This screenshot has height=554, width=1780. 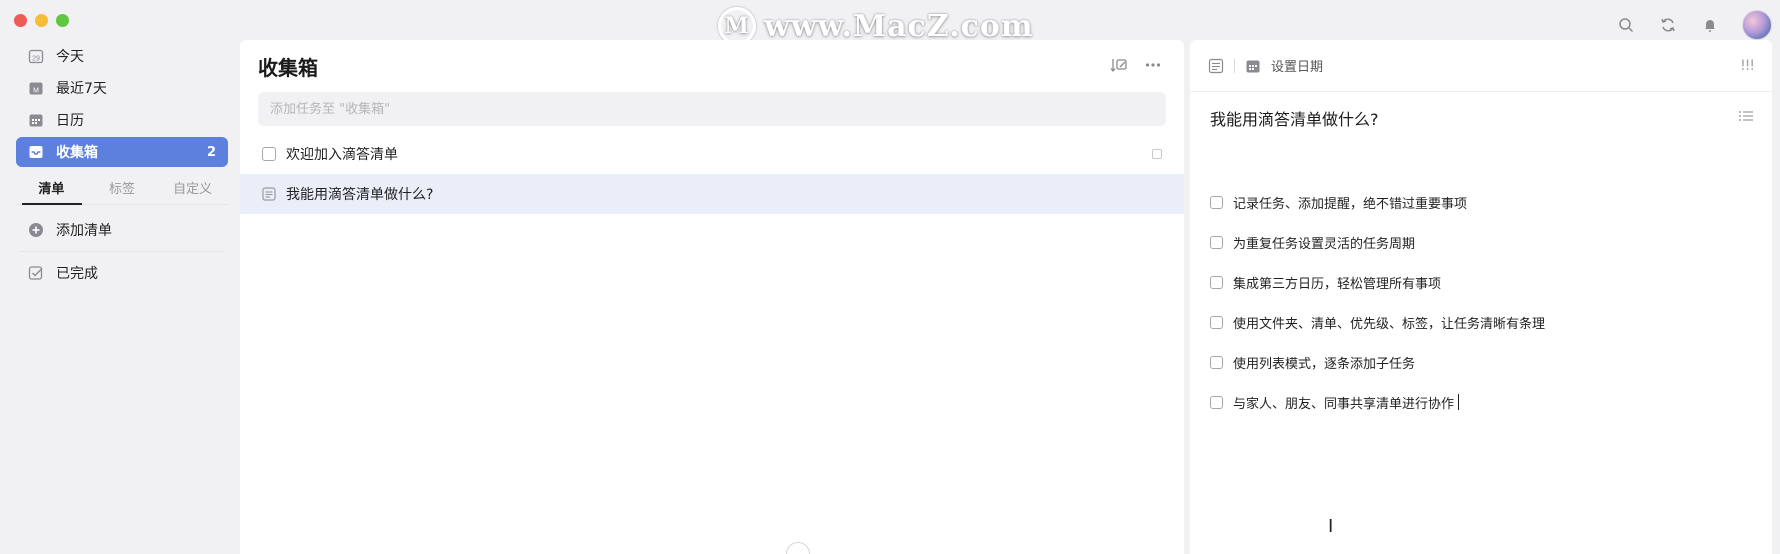 What do you see at coordinates (1331, 526) in the screenshot?
I see `ibeam-cursor-icon: I` at bounding box center [1331, 526].